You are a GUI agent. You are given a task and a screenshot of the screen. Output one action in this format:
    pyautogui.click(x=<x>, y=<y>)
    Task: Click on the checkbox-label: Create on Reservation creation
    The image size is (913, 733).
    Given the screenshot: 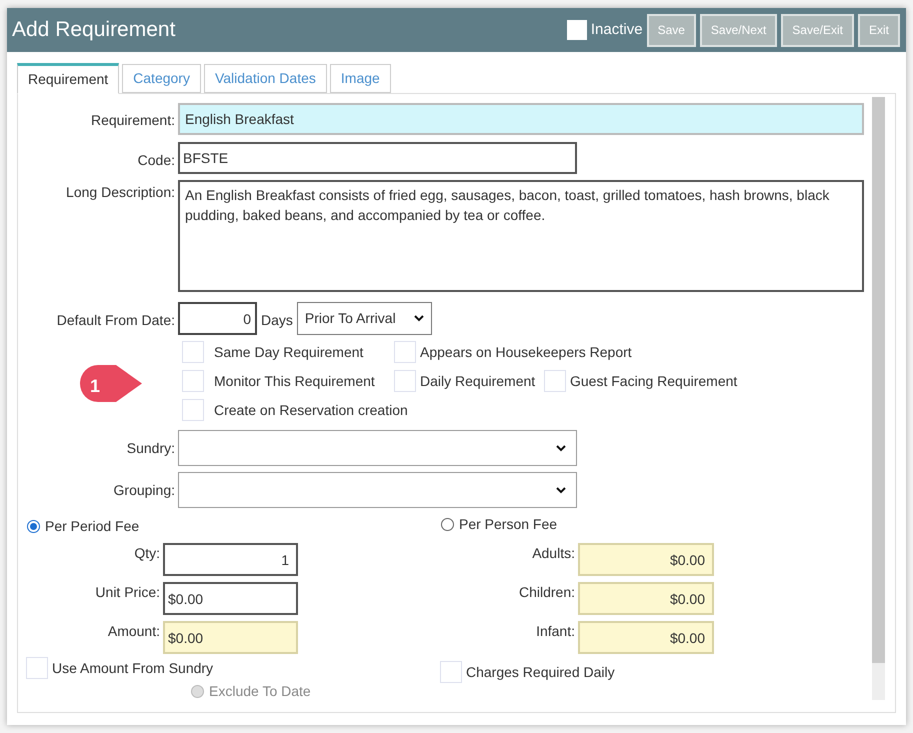 What is the action you would take?
    pyautogui.click(x=311, y=410)
    